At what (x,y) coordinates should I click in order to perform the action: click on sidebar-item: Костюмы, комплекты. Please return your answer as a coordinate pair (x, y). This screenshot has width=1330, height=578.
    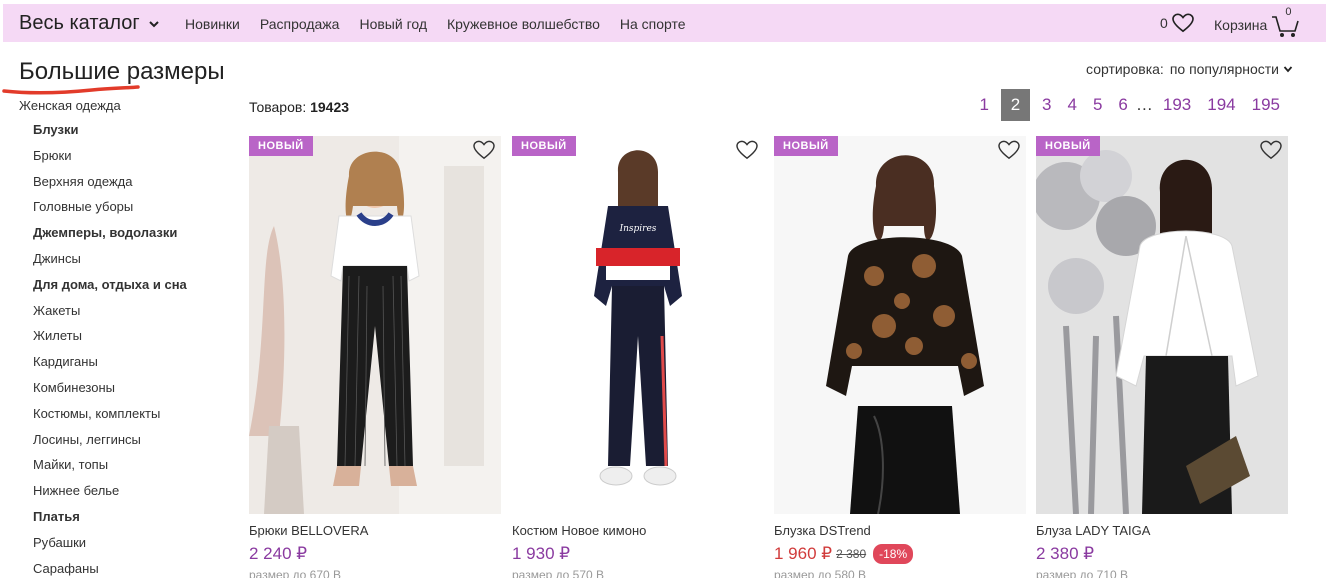
    Looking at the image, I should click on (131, 418).